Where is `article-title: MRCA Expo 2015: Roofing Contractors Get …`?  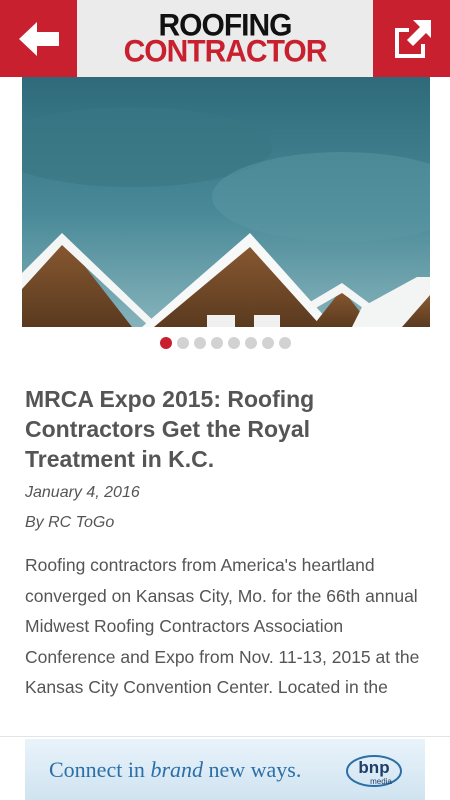
article-title: MRCA Expo 2015: Roofing Contractors Get … is located at coordinates (170, 429).